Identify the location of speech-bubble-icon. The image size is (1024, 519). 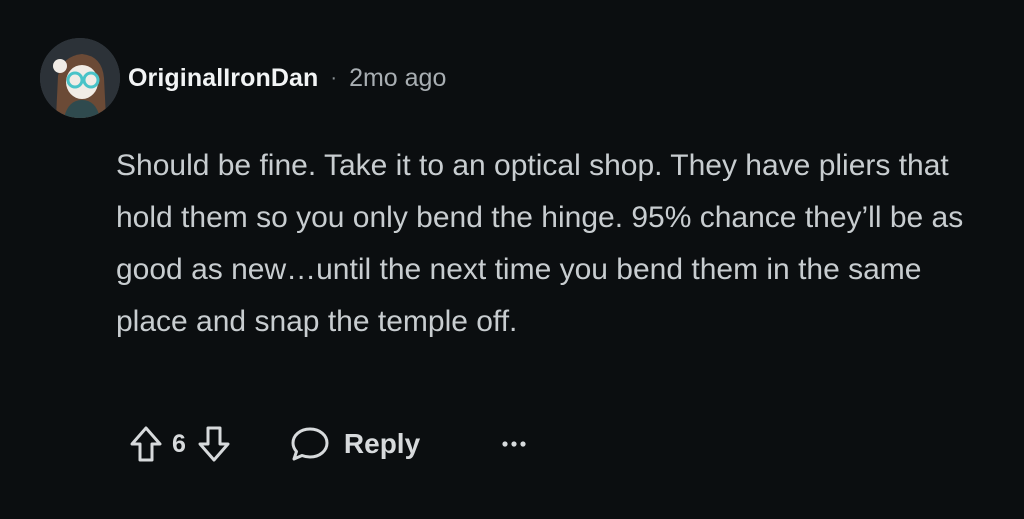
(310, 444).